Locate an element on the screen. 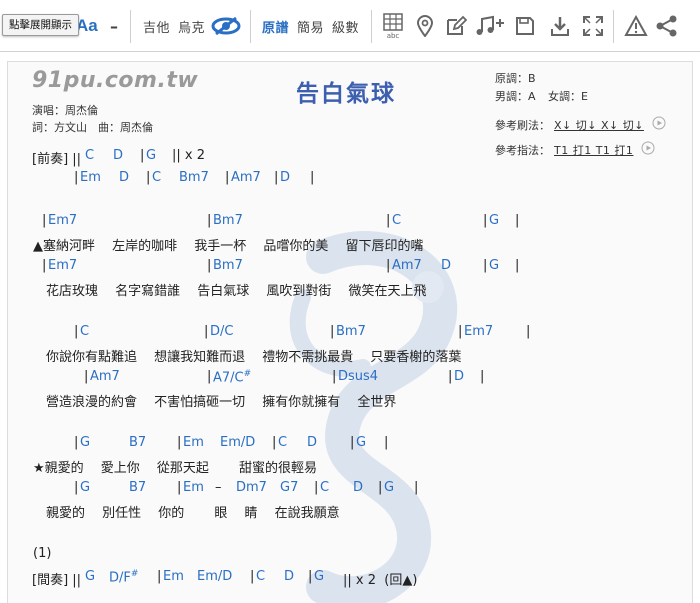 The image size is (700, 603). download-icon is located at coordinates (560, 26).